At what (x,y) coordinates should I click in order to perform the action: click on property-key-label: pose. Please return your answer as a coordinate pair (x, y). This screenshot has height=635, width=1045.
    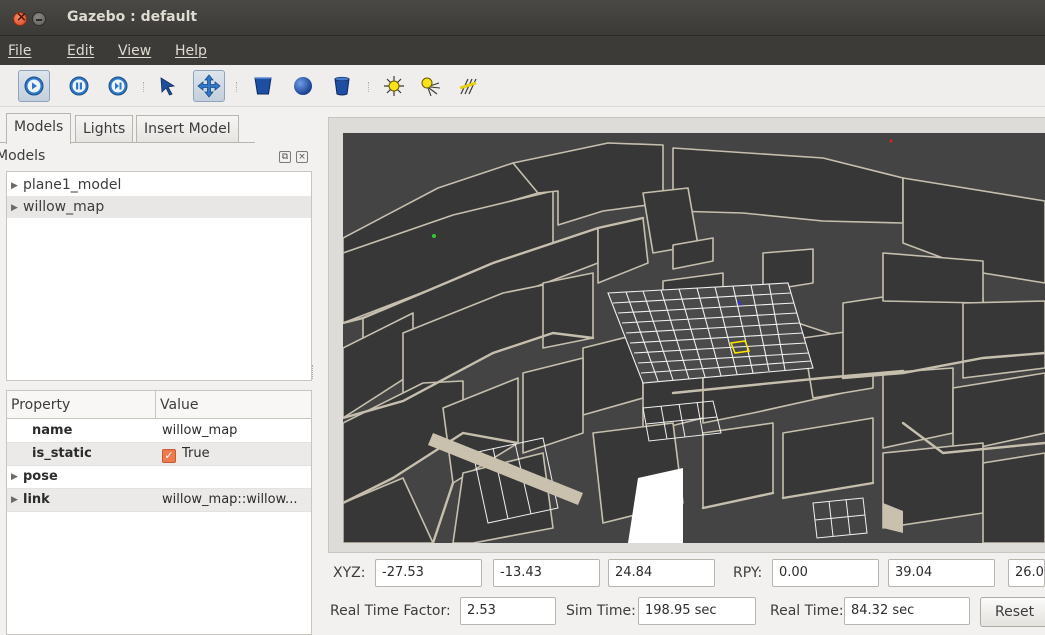
    Looking at the image, I should click on (40, 476).